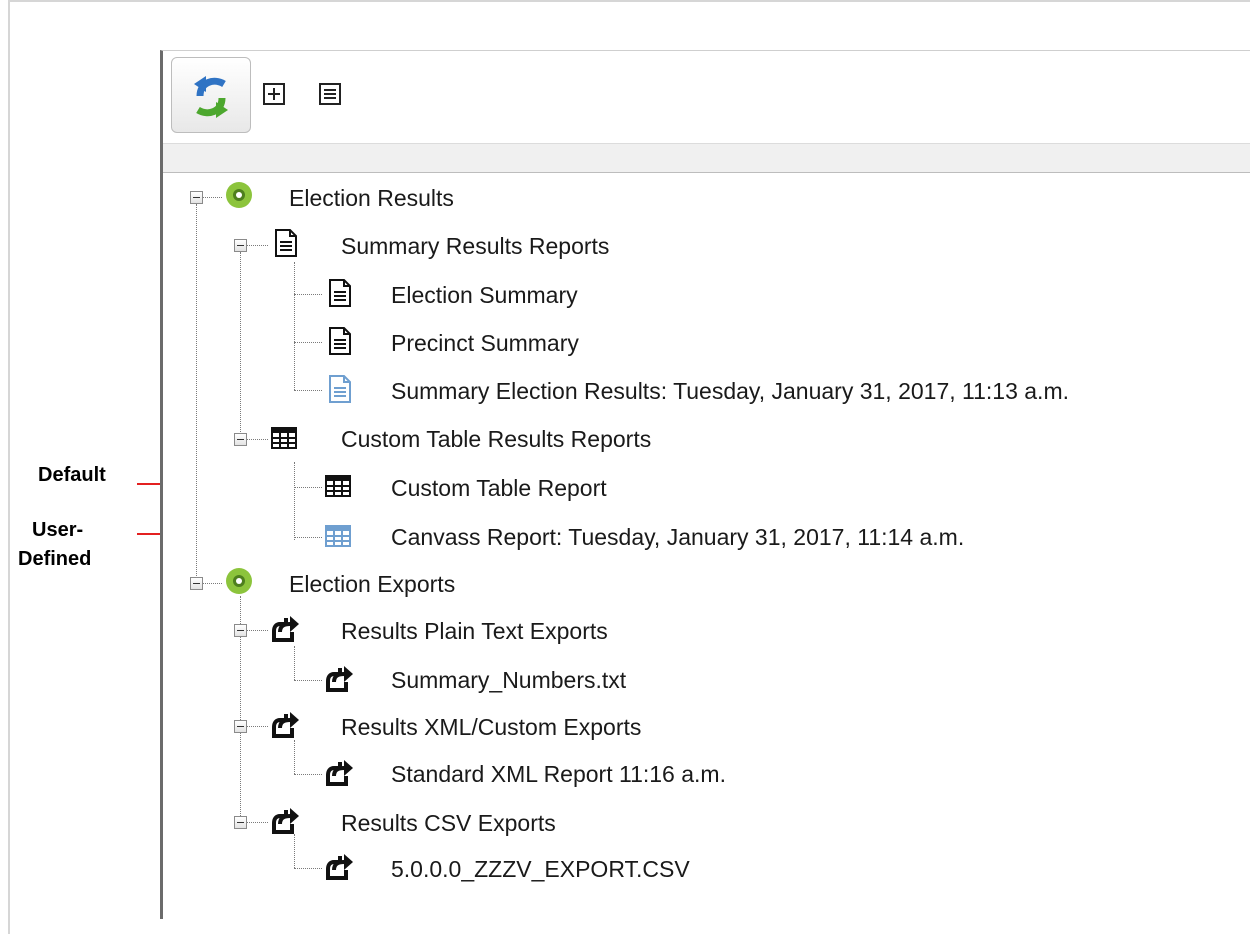 The width and height of the screenshot is (1250, 934). I want to click on refresh-icon, so click(211, 97).